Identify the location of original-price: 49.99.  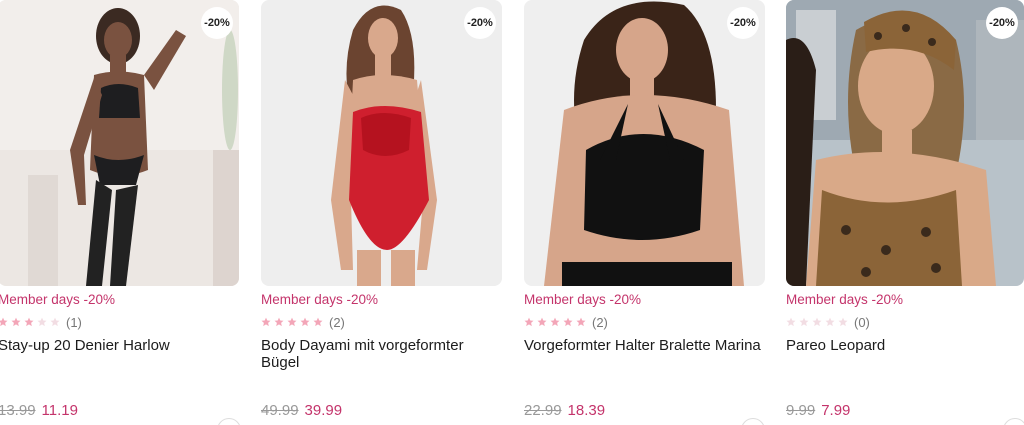
(280, 410).